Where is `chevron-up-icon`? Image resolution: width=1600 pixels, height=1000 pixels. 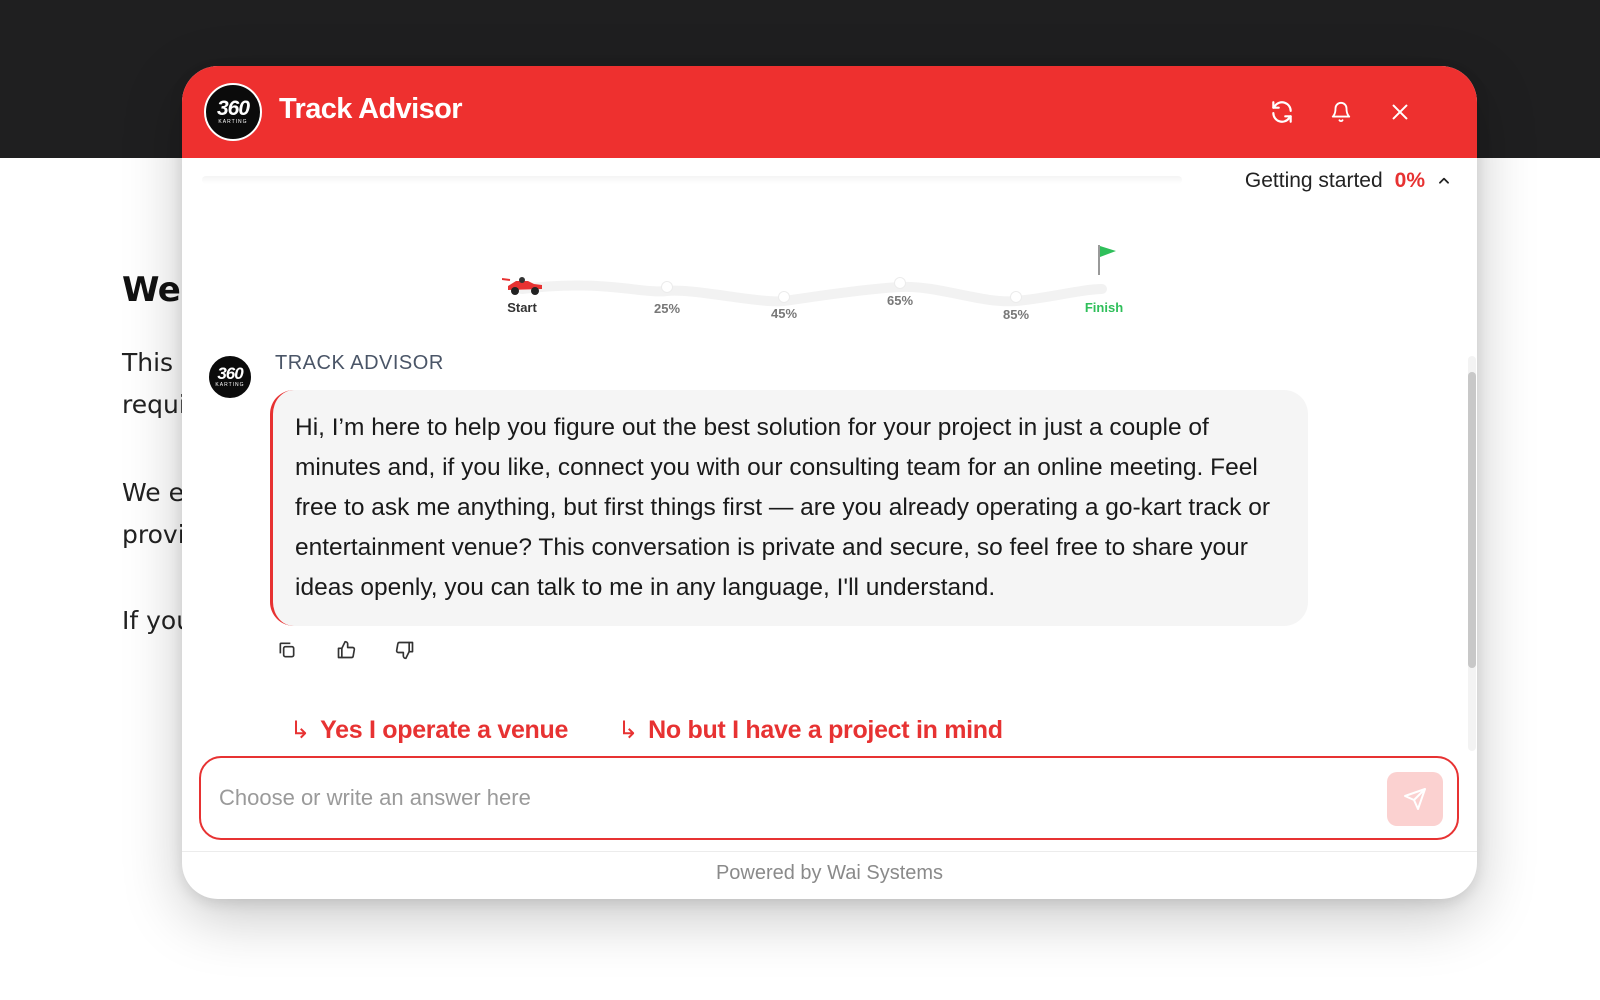
chevron-up-icon is located at coordinates (1444, 180).